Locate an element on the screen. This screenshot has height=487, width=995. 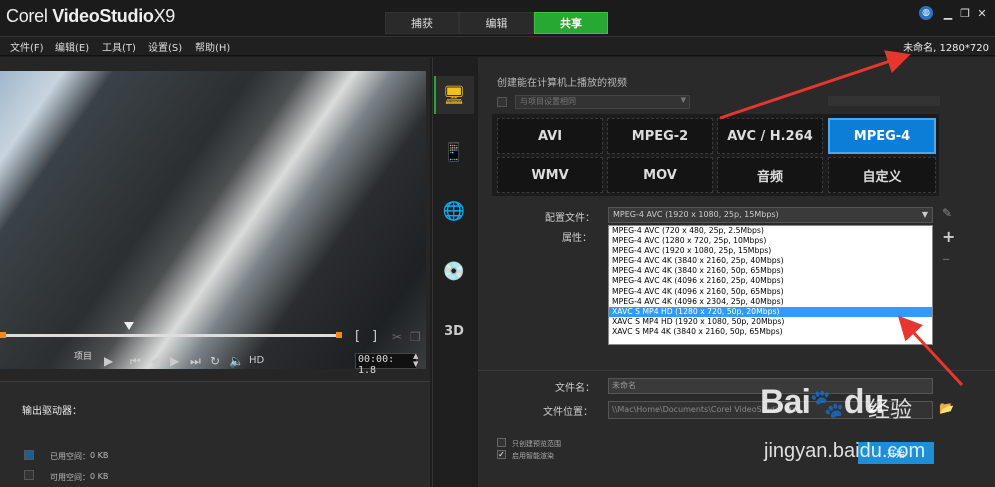
disabled-bar is located at coordinates (884, 101).